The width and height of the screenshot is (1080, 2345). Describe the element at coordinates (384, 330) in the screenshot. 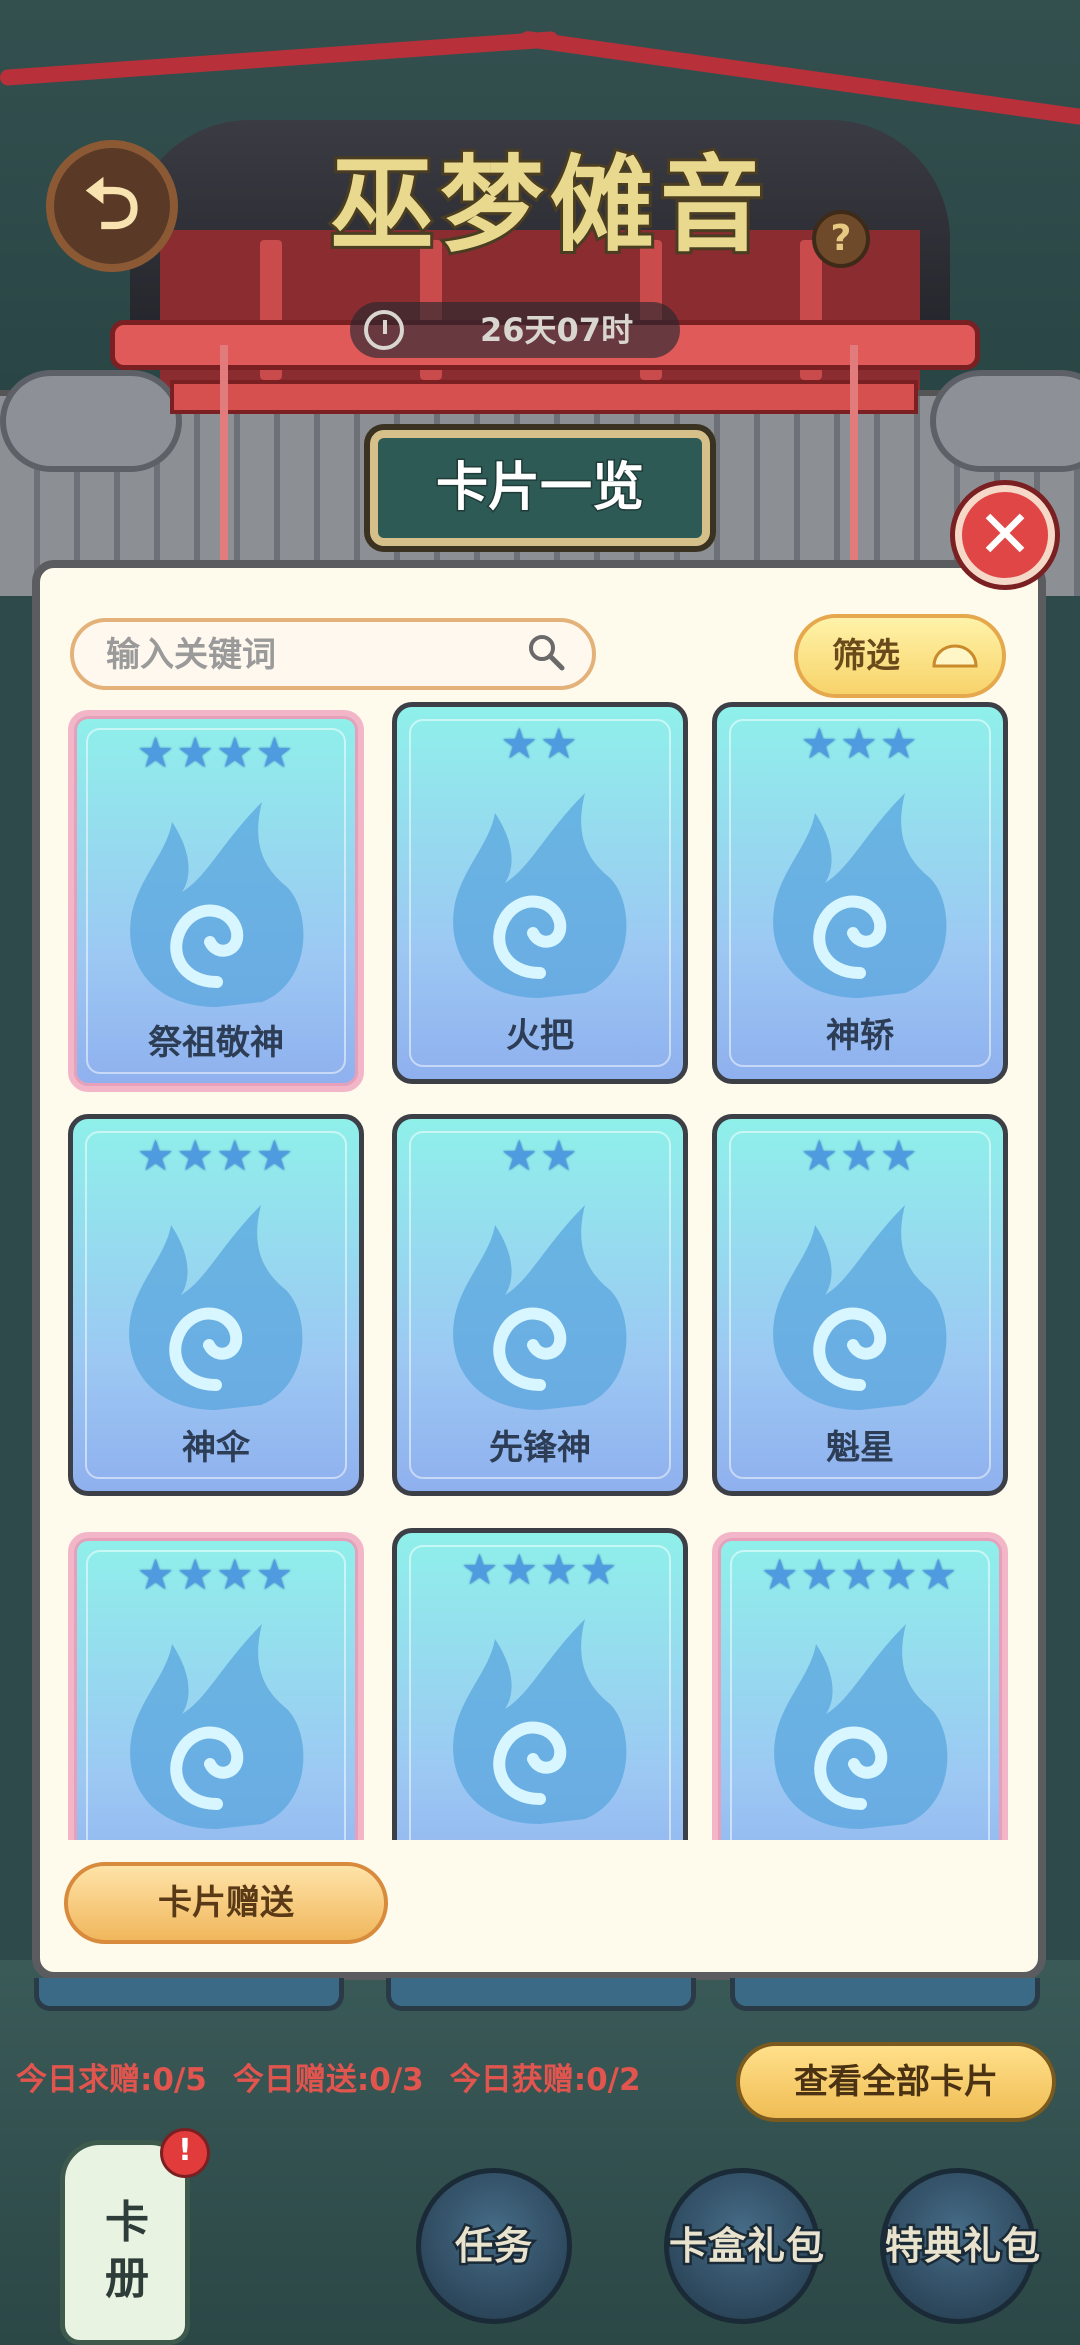

I see `clock-icon` at that location.